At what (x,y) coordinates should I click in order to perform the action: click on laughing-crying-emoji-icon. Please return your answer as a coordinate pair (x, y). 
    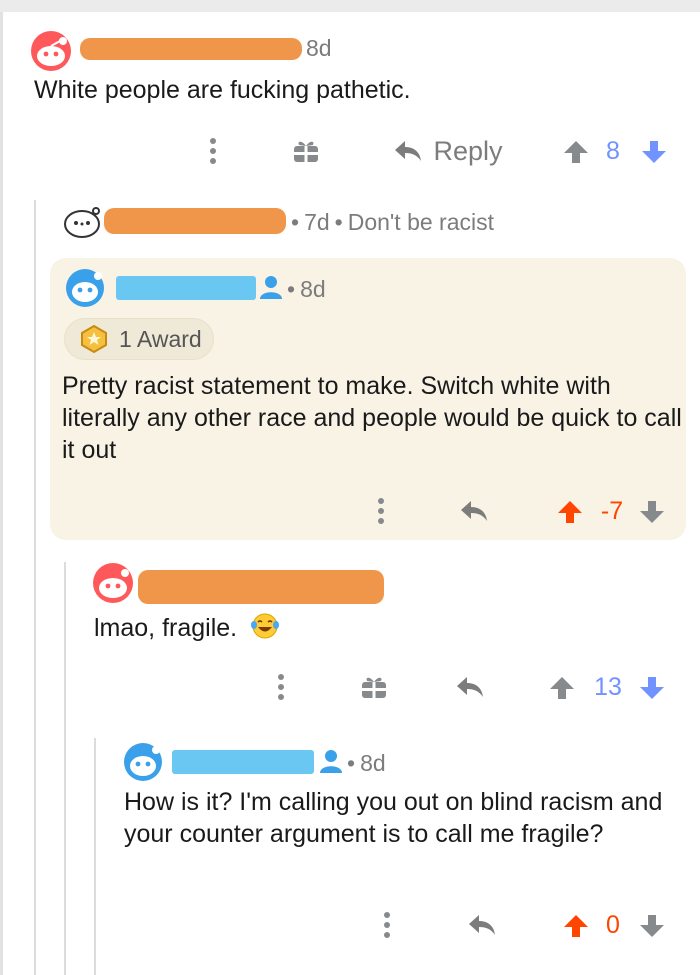
    Looking at the image, I should click on (265, 626).